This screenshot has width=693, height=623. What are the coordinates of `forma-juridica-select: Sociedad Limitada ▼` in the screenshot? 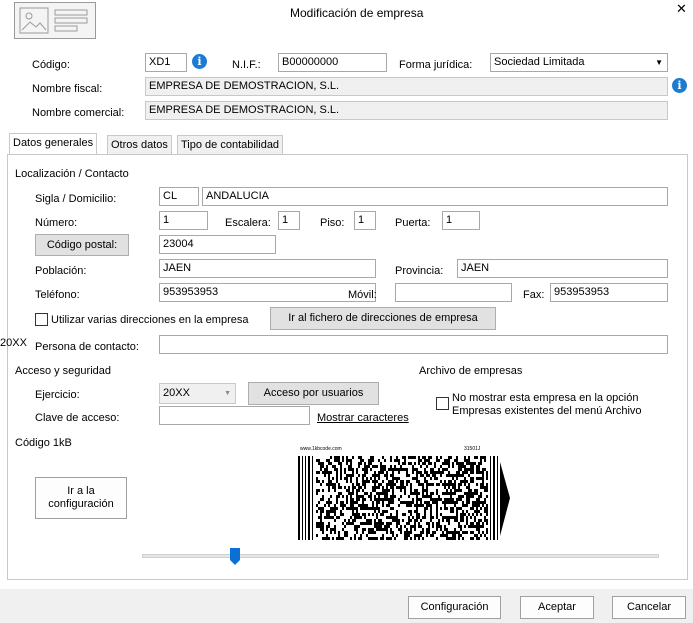 It's located at (579, 62).